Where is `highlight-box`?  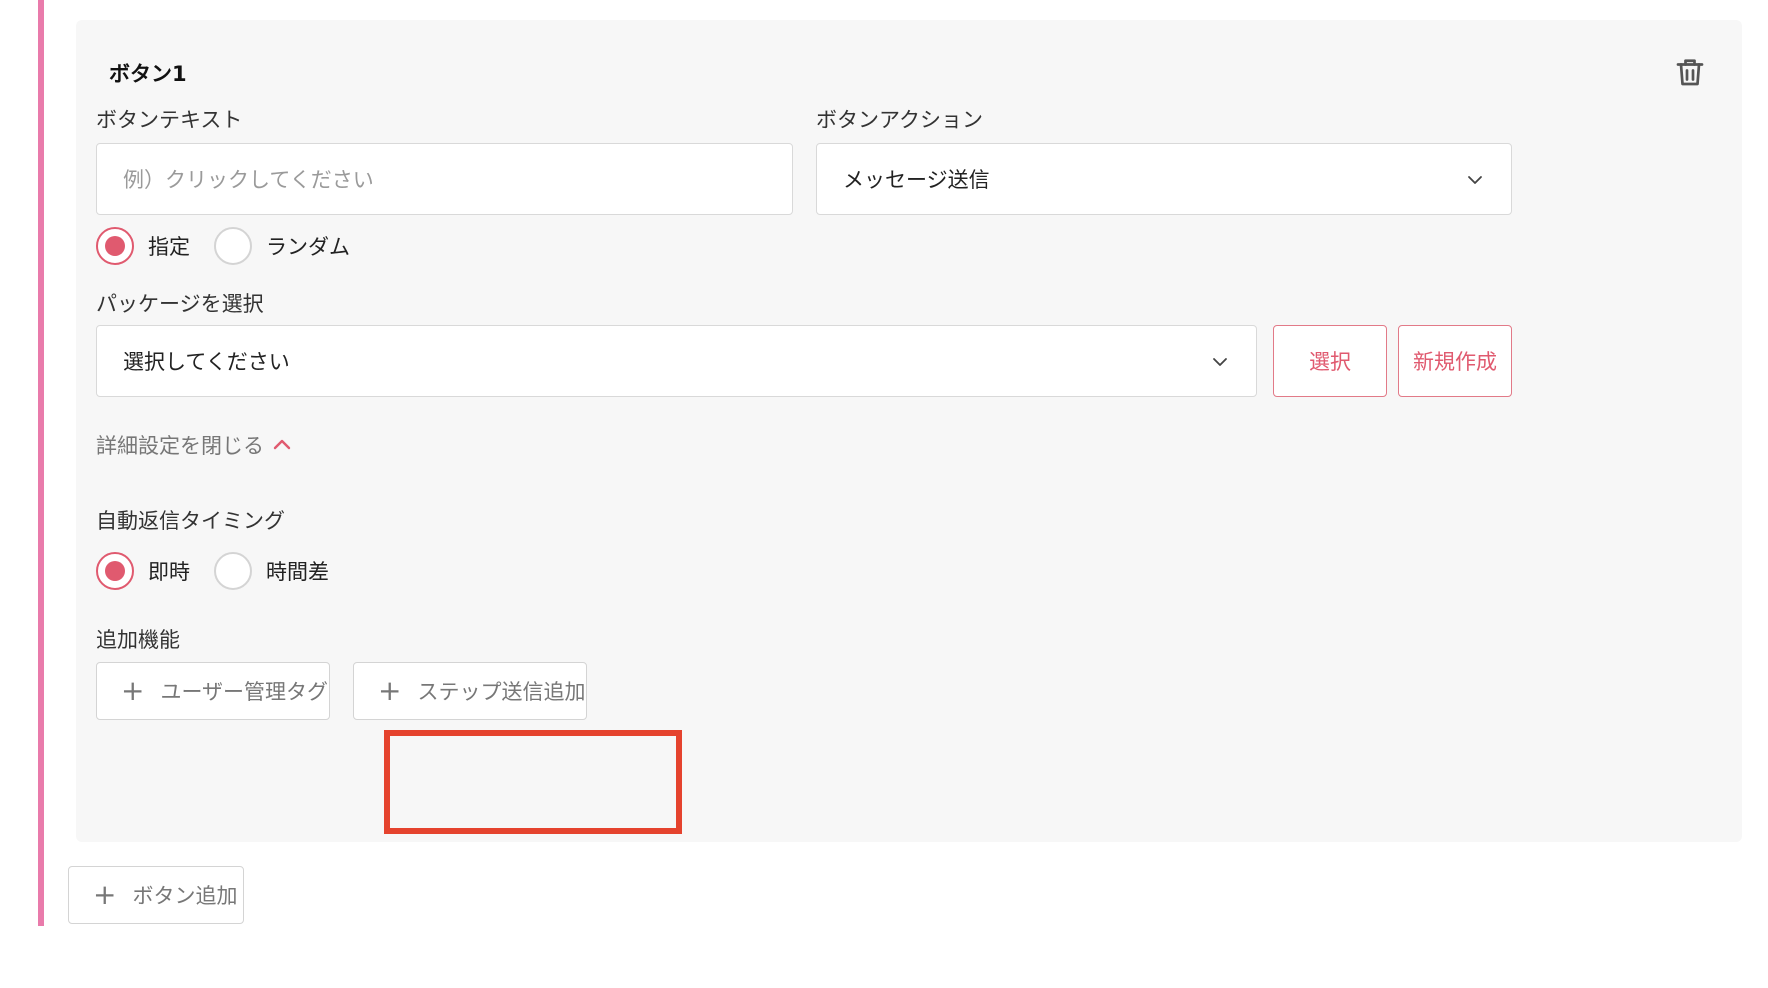 highlight-box is located at coordinates (533, 782).